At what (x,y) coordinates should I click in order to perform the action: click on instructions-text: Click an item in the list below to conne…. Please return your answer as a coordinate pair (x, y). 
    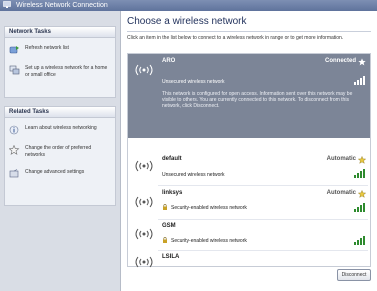
    Looking at the image, I should click on (235, 38).